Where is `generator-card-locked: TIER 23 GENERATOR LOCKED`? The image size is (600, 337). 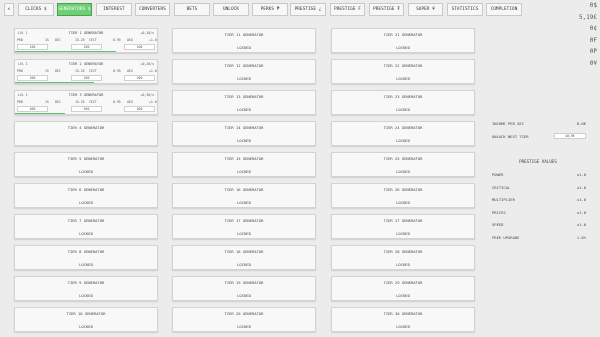
generator-card-locked: TIER 23 GENERATOR LOCKED is located at coordinates (403, 102).